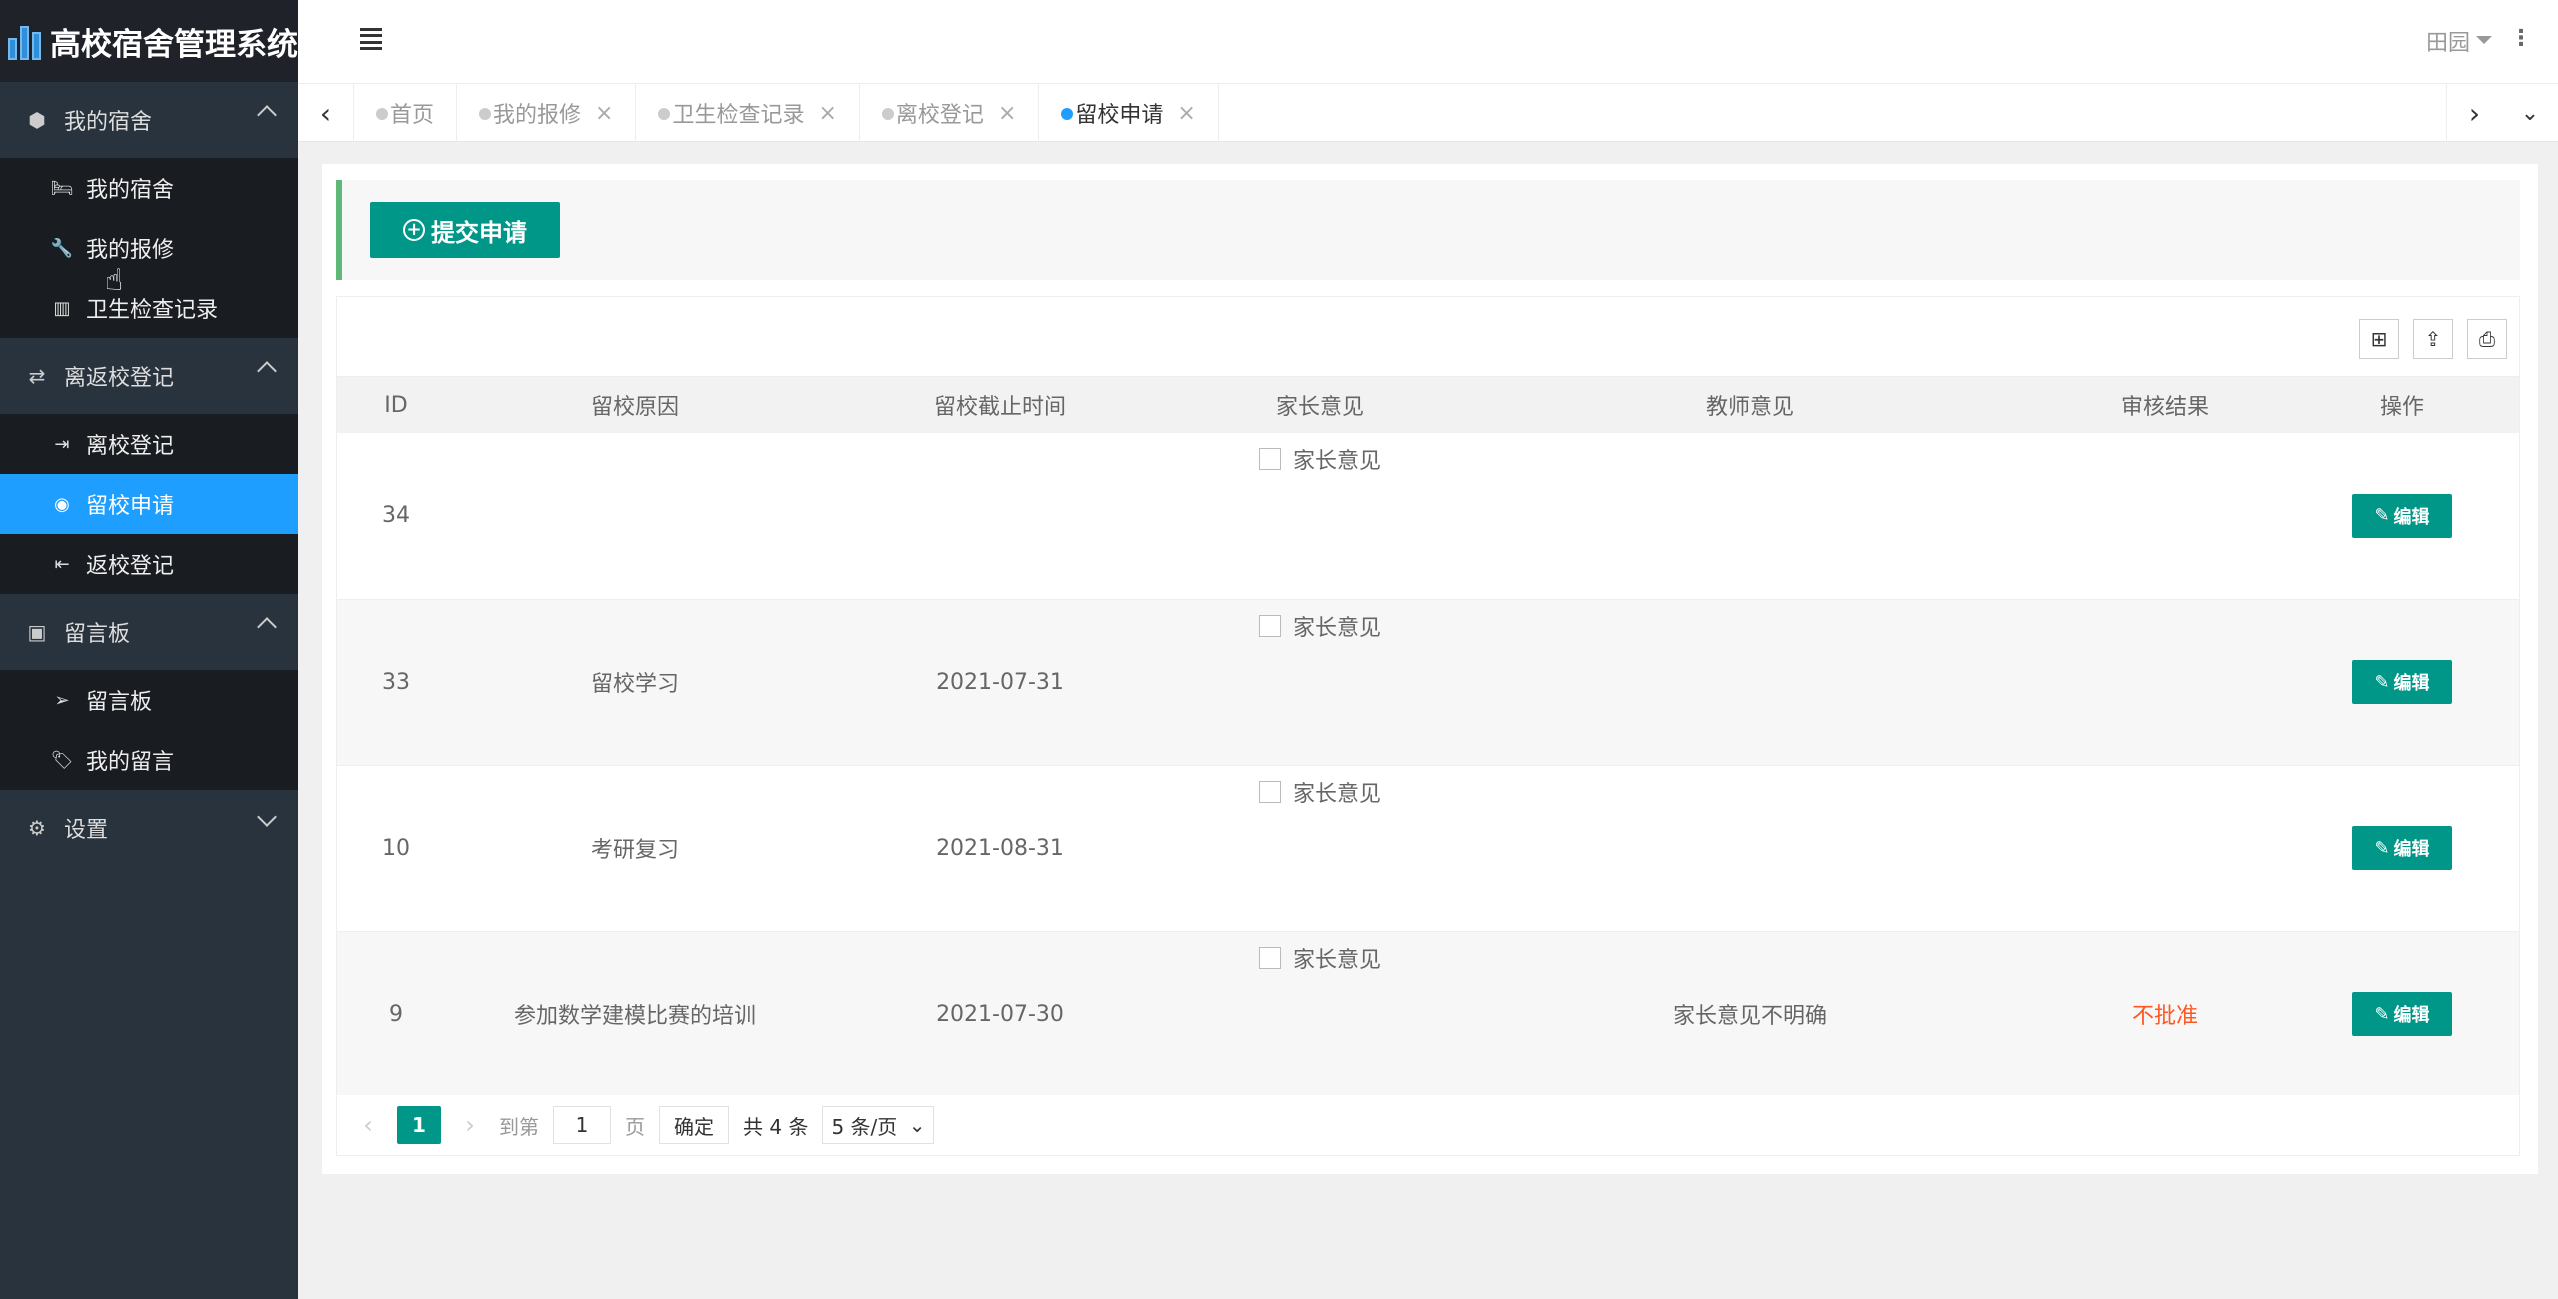  What do you see at coordinates (97, 634) in the screenshot?
I see `nav-group-label: 留言板` at bounding box center [97, 634].